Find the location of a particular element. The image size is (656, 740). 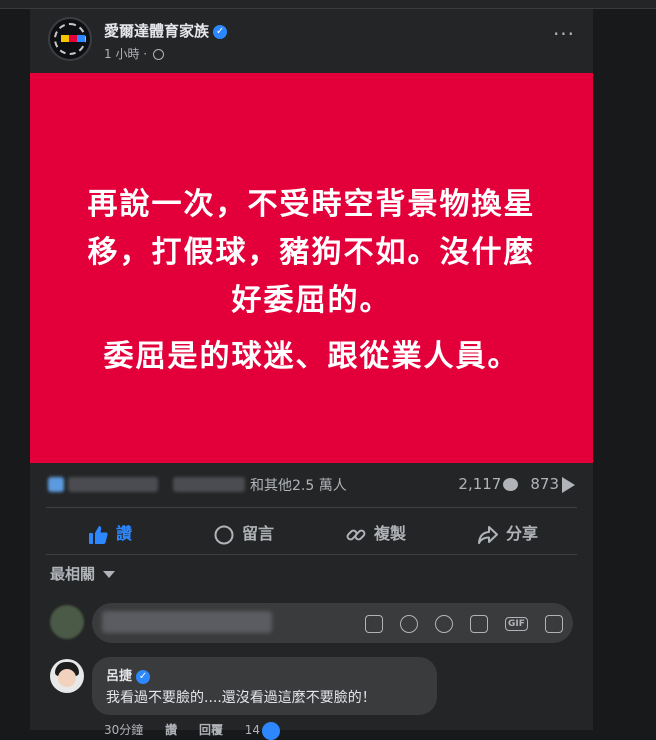

copy-label: 複製 is located at coordinates (390, 533).